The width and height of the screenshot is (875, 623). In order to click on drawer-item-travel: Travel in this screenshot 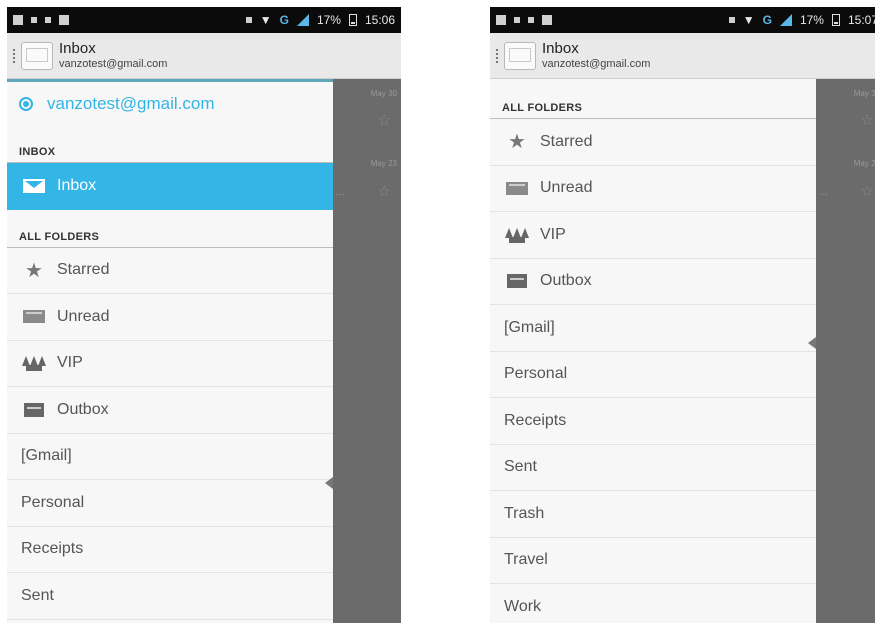, I will do `click(653, 561)`.